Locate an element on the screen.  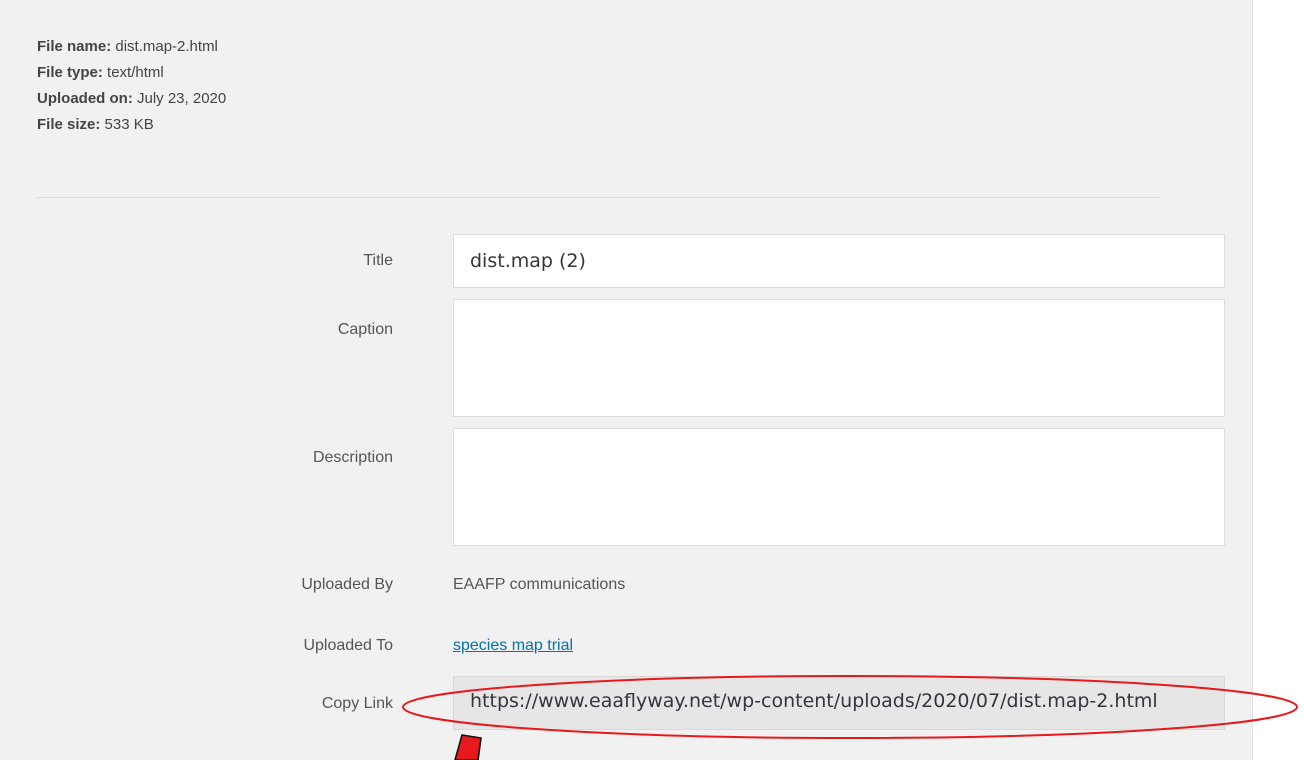
file-name-row: File name: dist.map-2.html is located at coordinates (131, 47).